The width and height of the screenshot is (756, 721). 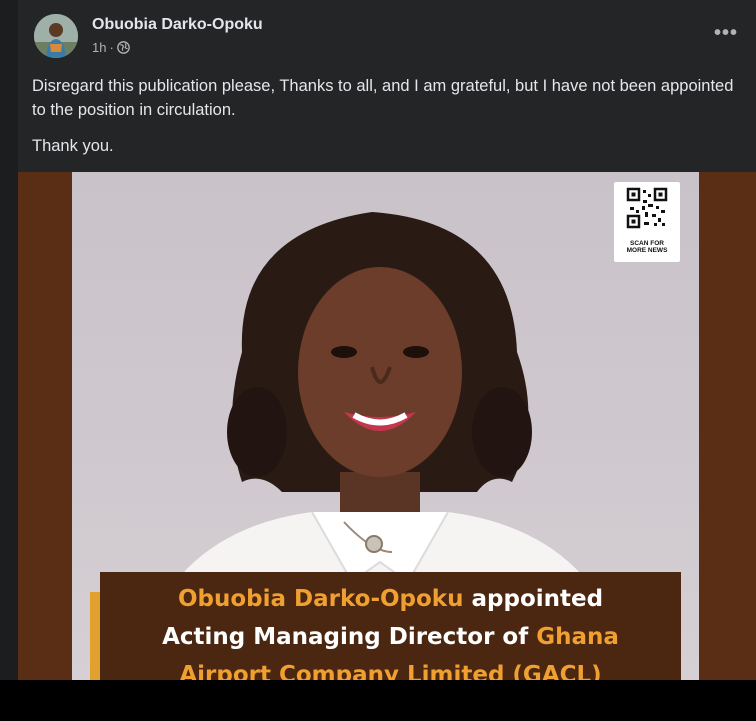 I want to click on qr-caption: SCAN FOR MORE NEWS, so click(x=647, y=247).